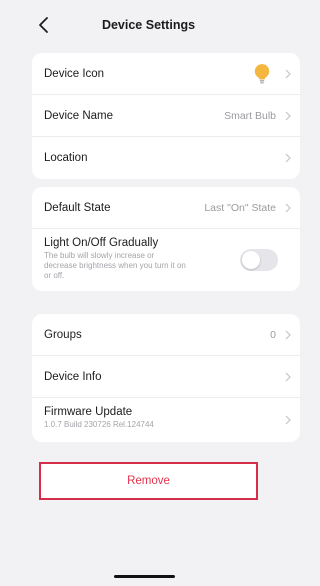 The width and height of the screenshot is (320, 586). What do you see at coordinates (148, 25) in the screenshot?
I see `page-title: Device Settings` at bounding box center [148, 25].